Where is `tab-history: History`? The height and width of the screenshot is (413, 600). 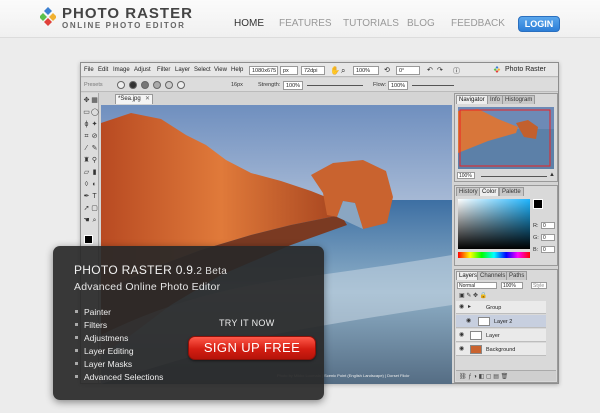 tab-history: History is located at coordinates (468, 191).